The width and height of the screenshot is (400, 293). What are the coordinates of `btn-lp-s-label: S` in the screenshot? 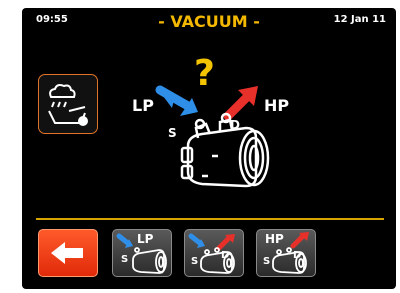 It's located at (125, 259).